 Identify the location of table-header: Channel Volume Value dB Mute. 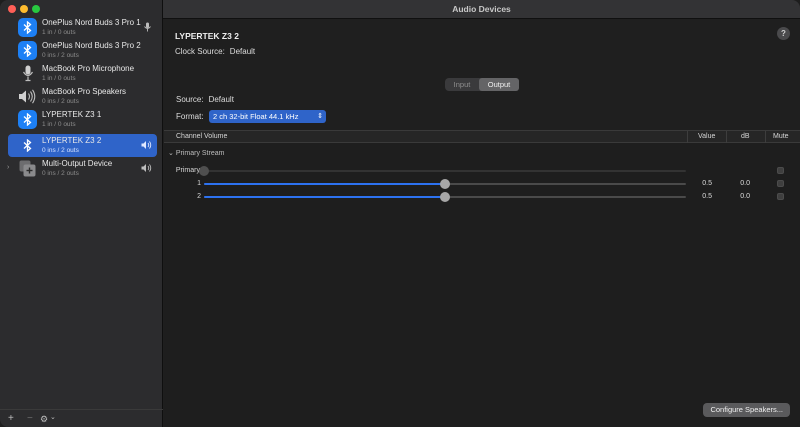
(482, 136).